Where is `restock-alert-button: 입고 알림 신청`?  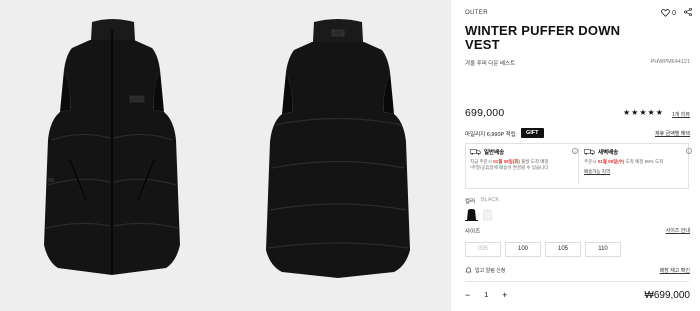
restock-alert-button: 입고 알림 신청 is located at coordinates (485, 270).